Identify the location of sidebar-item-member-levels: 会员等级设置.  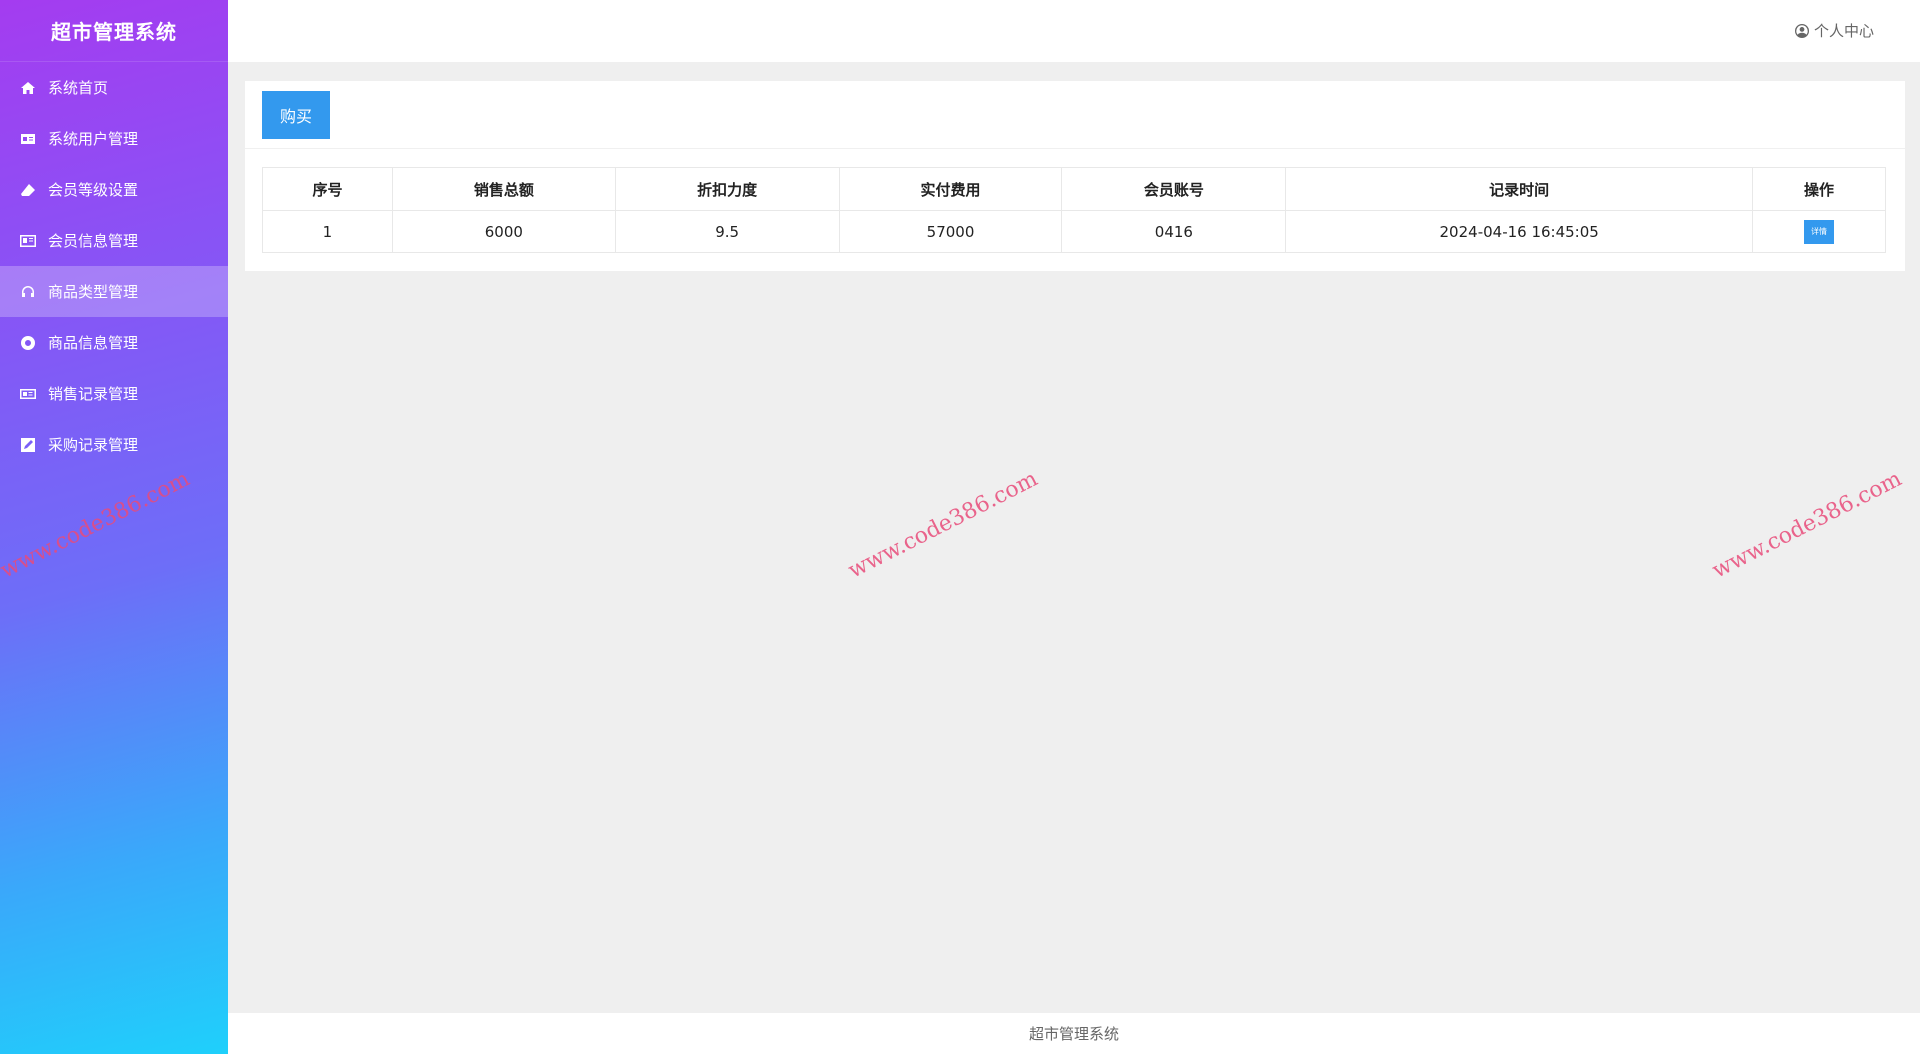
(114, 189).